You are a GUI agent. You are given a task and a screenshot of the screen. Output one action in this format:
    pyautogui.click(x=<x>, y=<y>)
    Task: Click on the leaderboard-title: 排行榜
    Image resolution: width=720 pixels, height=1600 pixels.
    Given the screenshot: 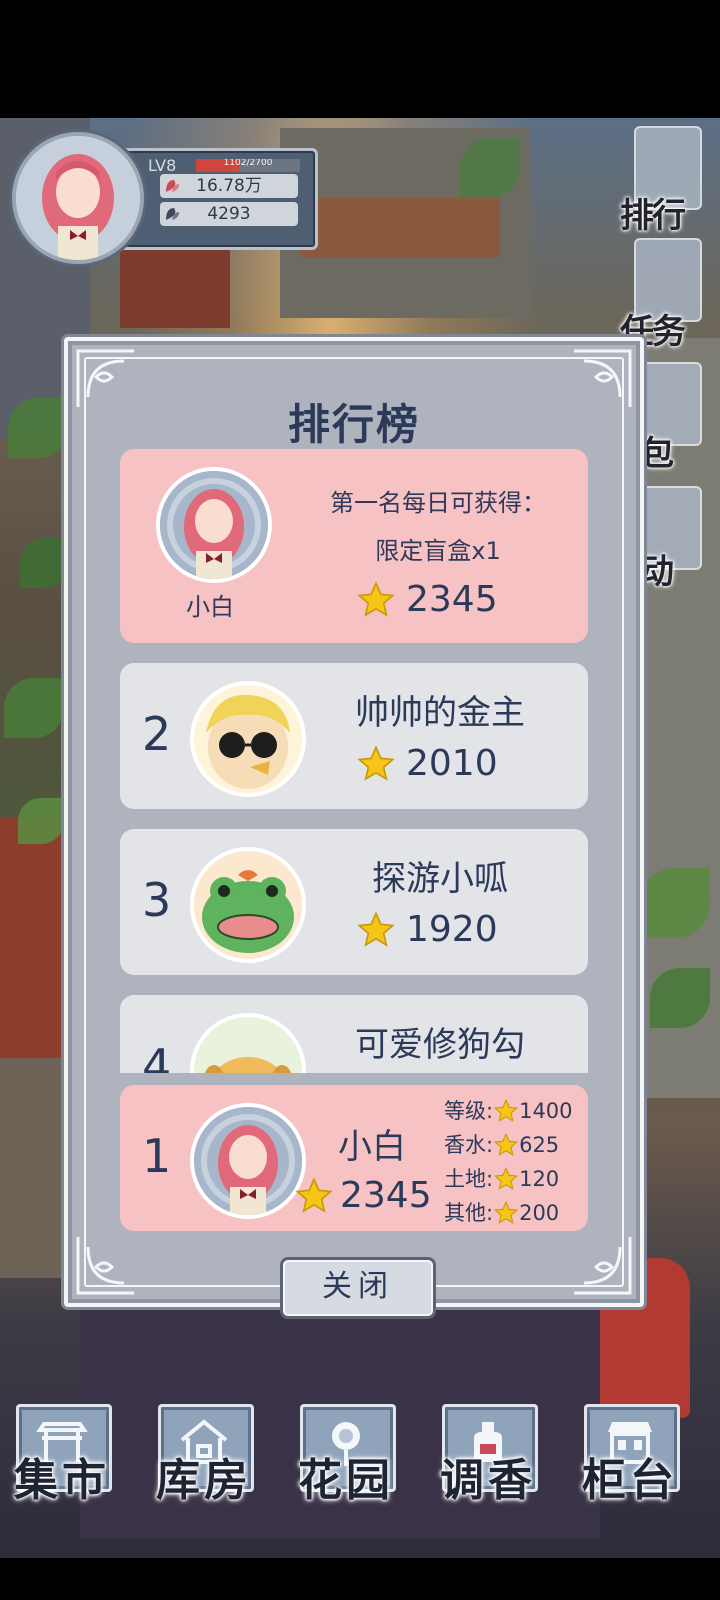 What is the action you would take?
    pyautogui.click(x=353, y=424)
    